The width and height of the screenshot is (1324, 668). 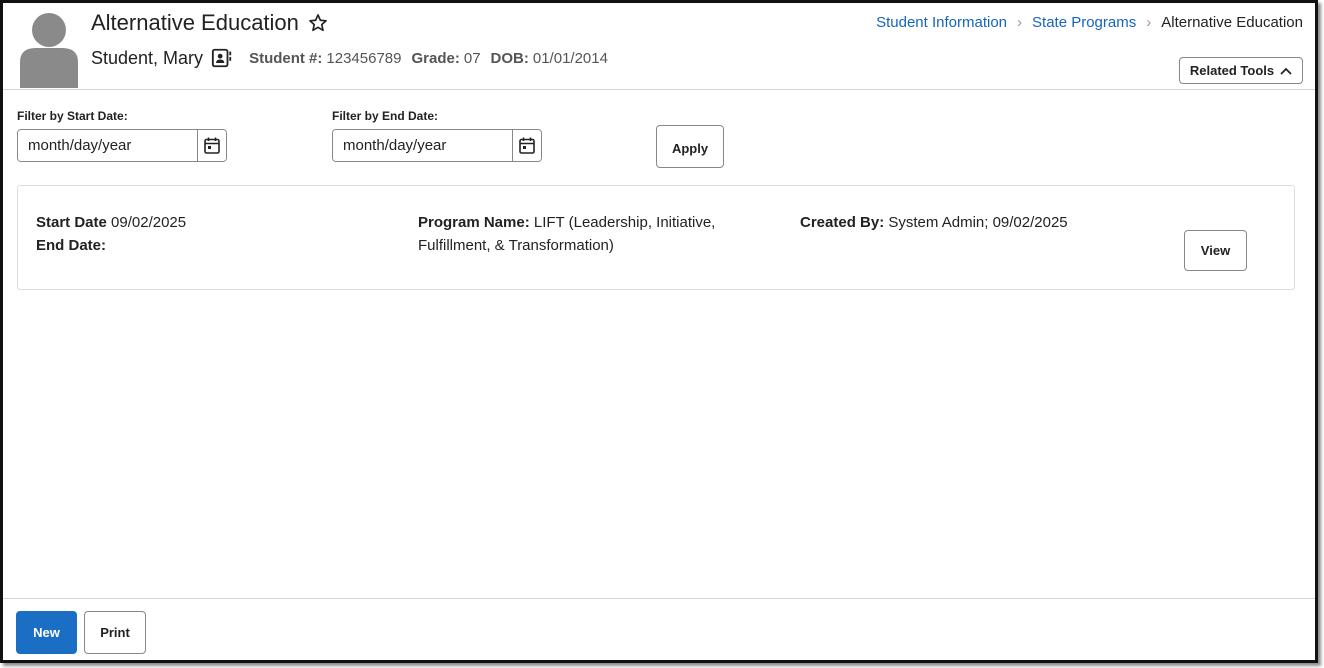 What do you see at coordinates (1232, 70) in the screenshot?
I see `related-tools-label: Related Tools` at bounding box center [1232, 70].